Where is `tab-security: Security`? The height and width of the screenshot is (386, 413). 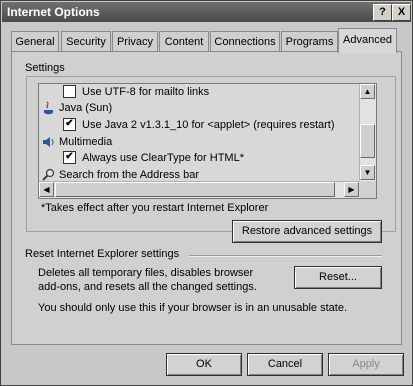
tab-security: Security is located at coordinates (86, 41).